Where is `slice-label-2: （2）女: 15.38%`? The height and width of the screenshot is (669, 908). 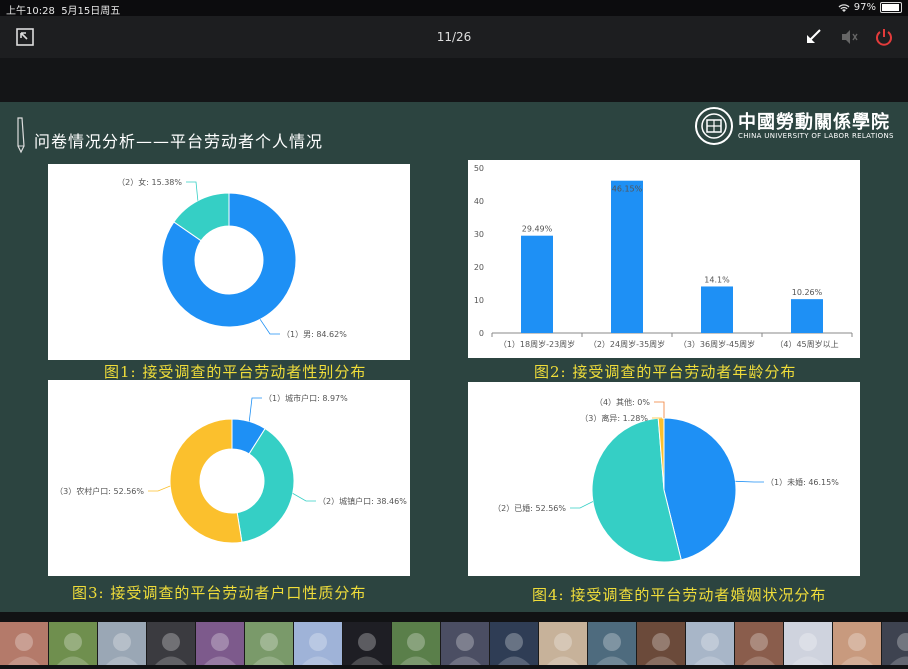
slice-label-2: （2）女: 15.38% is located at coordinates (149, 182).